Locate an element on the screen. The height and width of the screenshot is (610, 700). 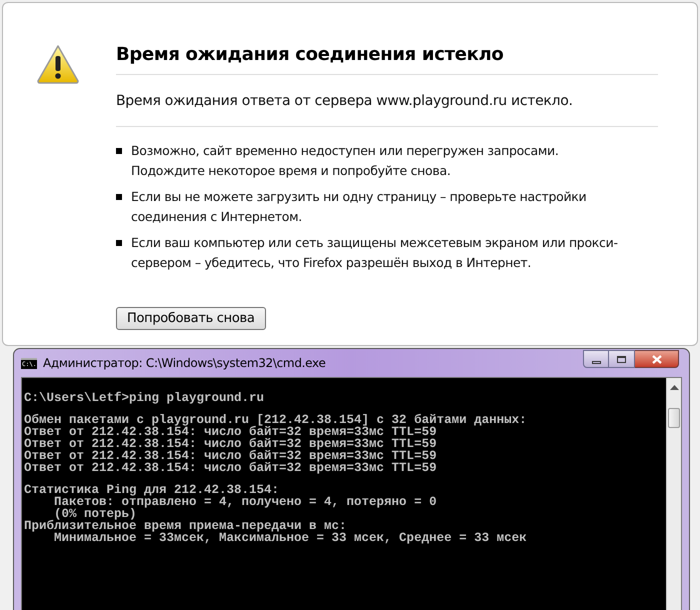
scrollbar is located at coordinates (673, 494).